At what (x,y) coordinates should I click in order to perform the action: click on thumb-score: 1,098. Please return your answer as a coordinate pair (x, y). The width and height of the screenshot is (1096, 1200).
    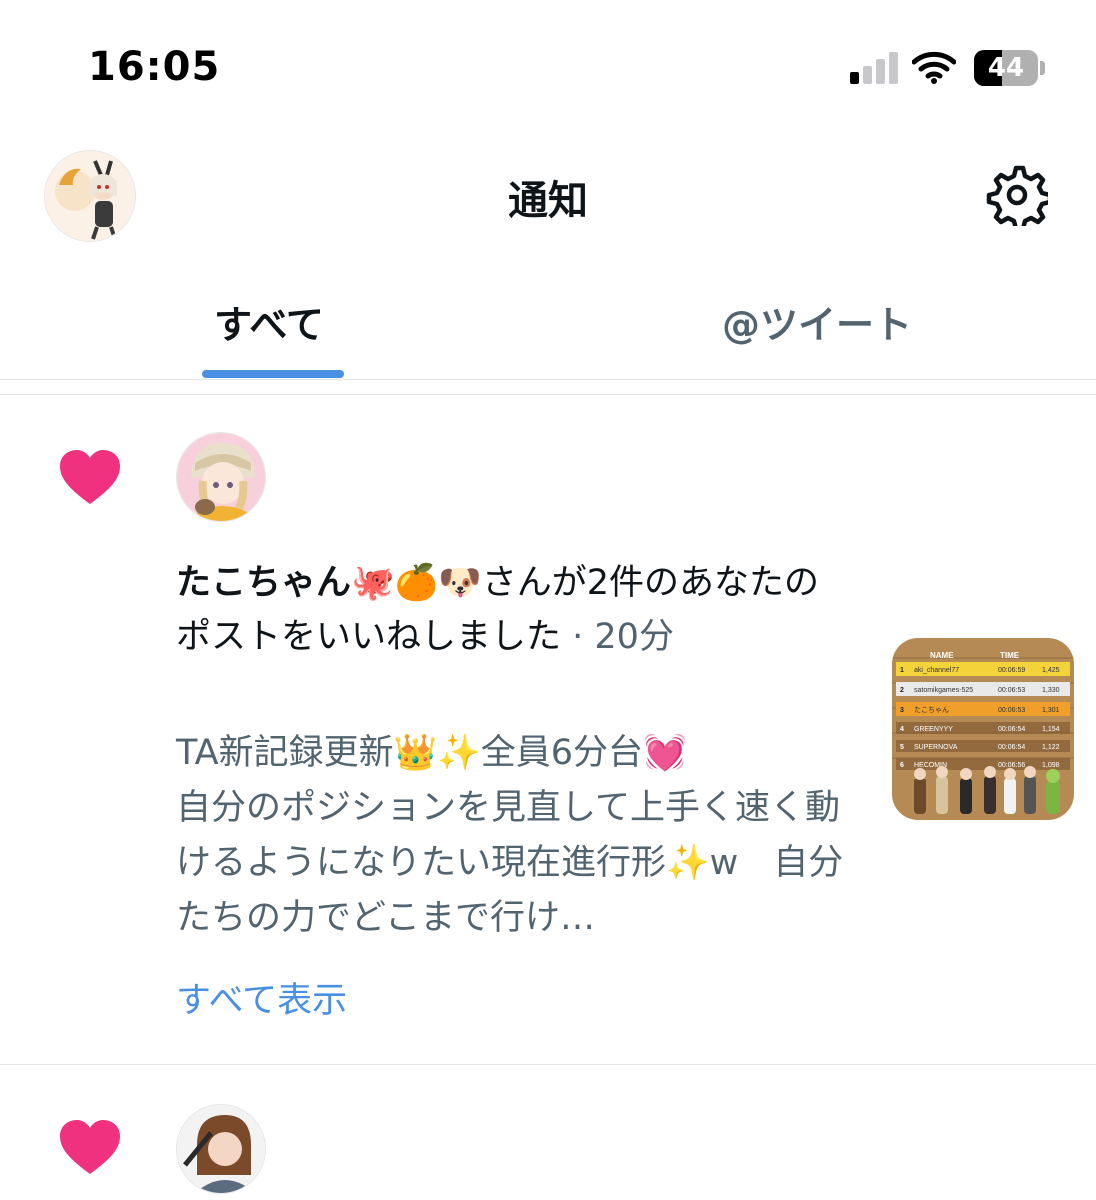
    Looking at the image, I should click on (1051, 765).